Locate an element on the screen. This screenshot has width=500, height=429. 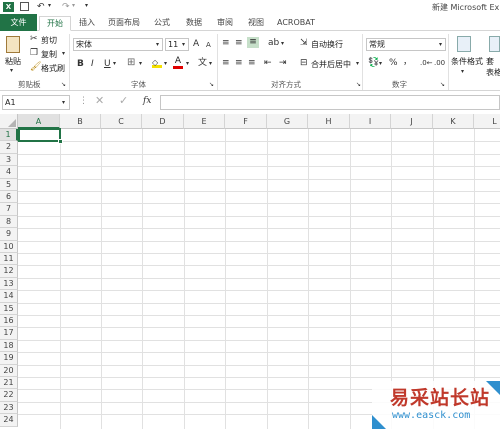
decrease-decimal-icon: .00 is located at coordinates (439, 63).